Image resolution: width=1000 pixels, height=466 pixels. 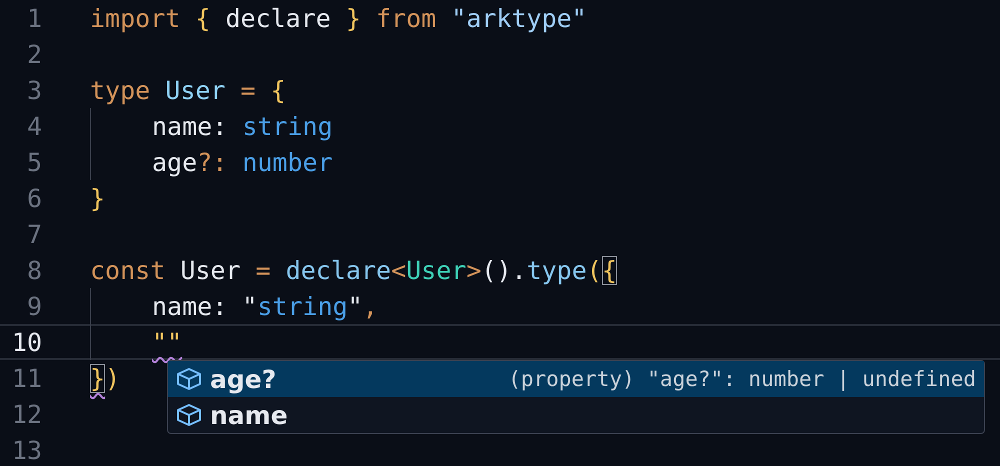 What do you see at coordinates (26, 342) in the screenshot?
I see `line-number: 10` at bounding box center [26, 342].